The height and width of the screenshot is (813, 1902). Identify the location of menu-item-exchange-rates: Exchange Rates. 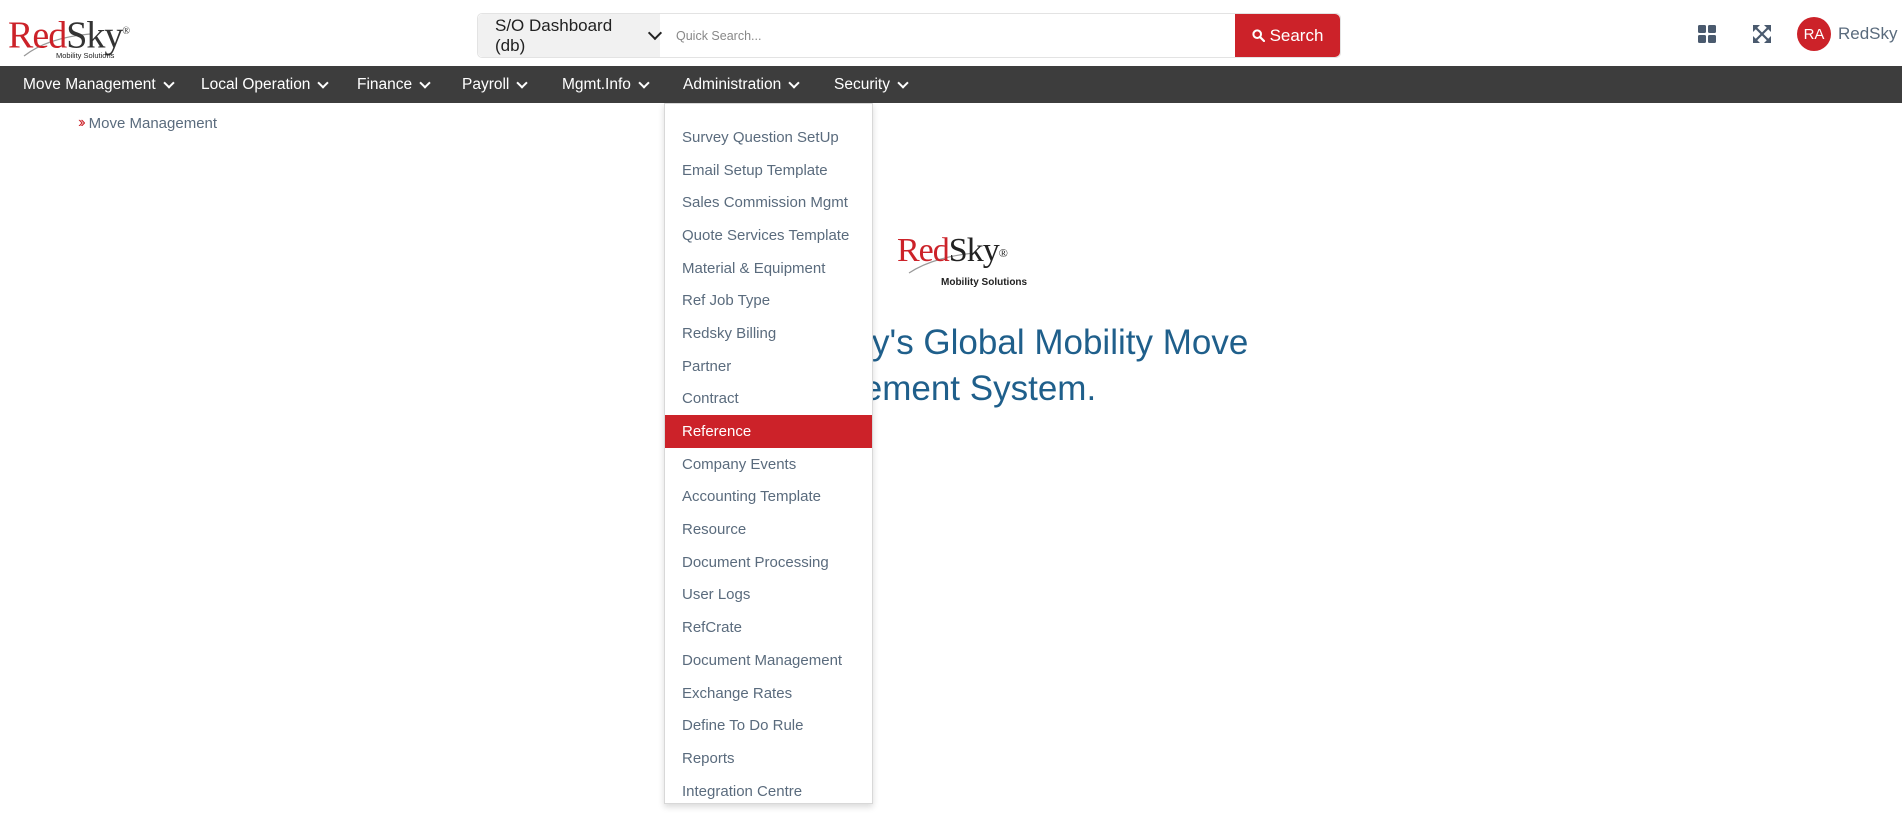
(768, 693).